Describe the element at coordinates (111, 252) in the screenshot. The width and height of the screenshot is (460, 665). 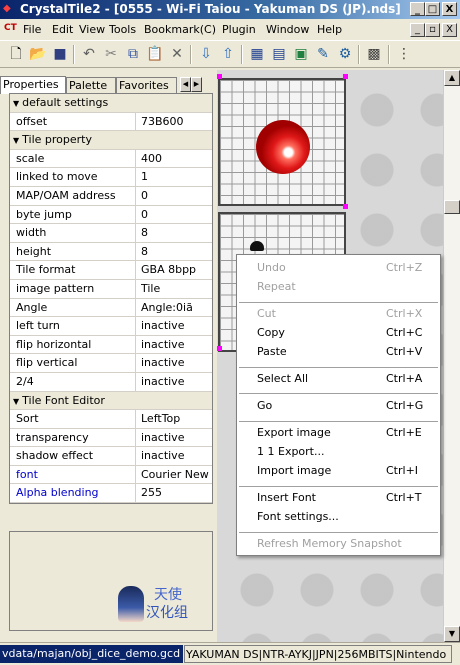
I see `property-row: height 8` at that location.